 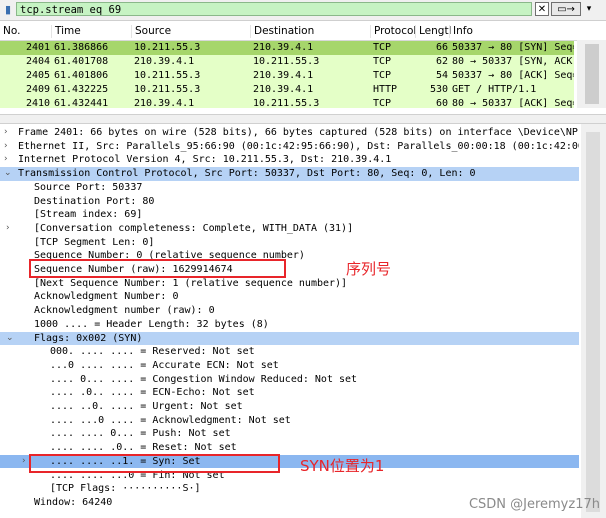 What do you see at coordinates (151, 324) in the screenshot?
I see `detail-tree-text: 1000 .... = Header Length: 32 bytes (8)` at bounding box center [151, 324].